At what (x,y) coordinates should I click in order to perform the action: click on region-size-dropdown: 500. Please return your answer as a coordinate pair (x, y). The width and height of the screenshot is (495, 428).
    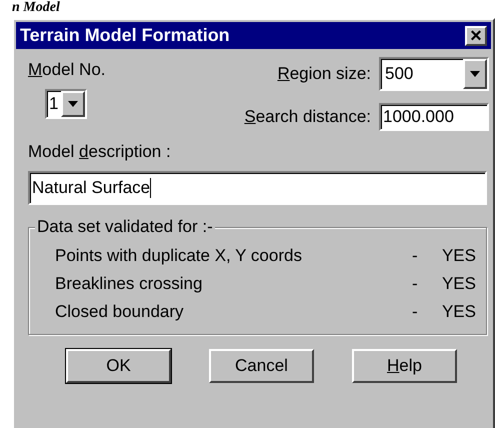
    Looking at the image, I should click on (434, 74).